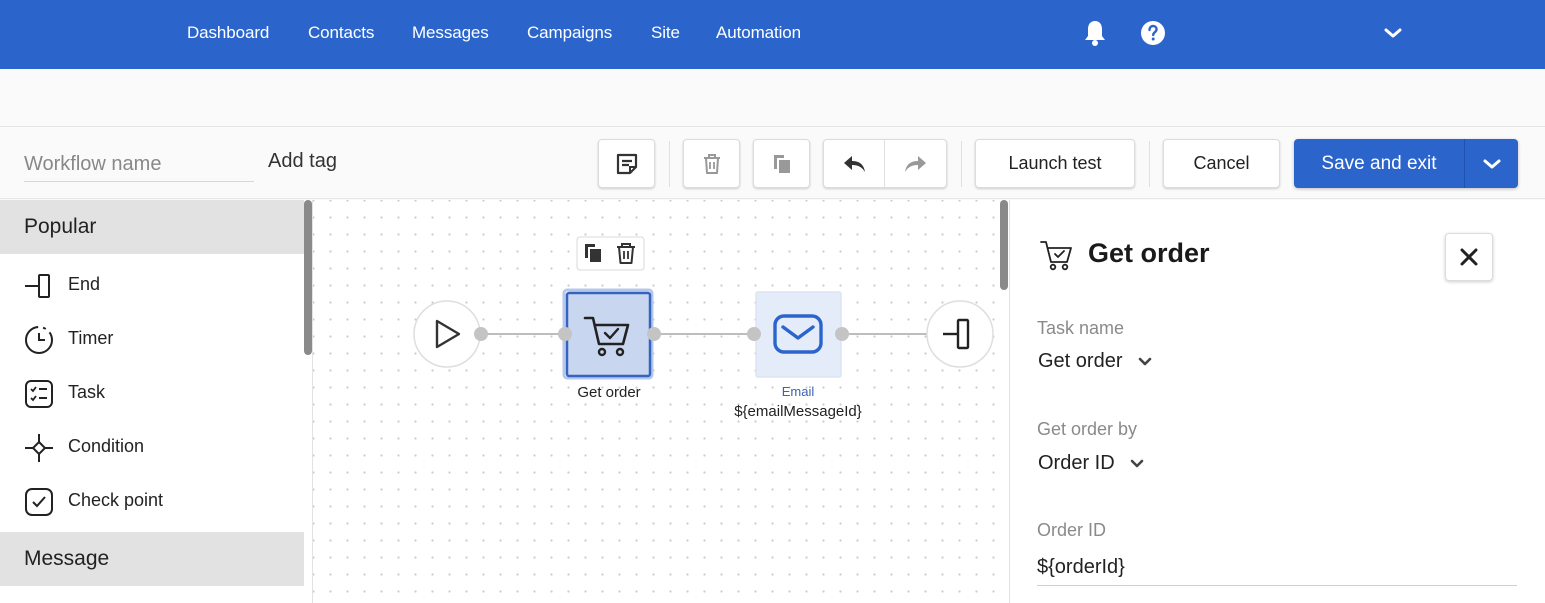 This screenshot has width=1545, height=603. I want to click on section-popular: Popular, so click(152, 227).